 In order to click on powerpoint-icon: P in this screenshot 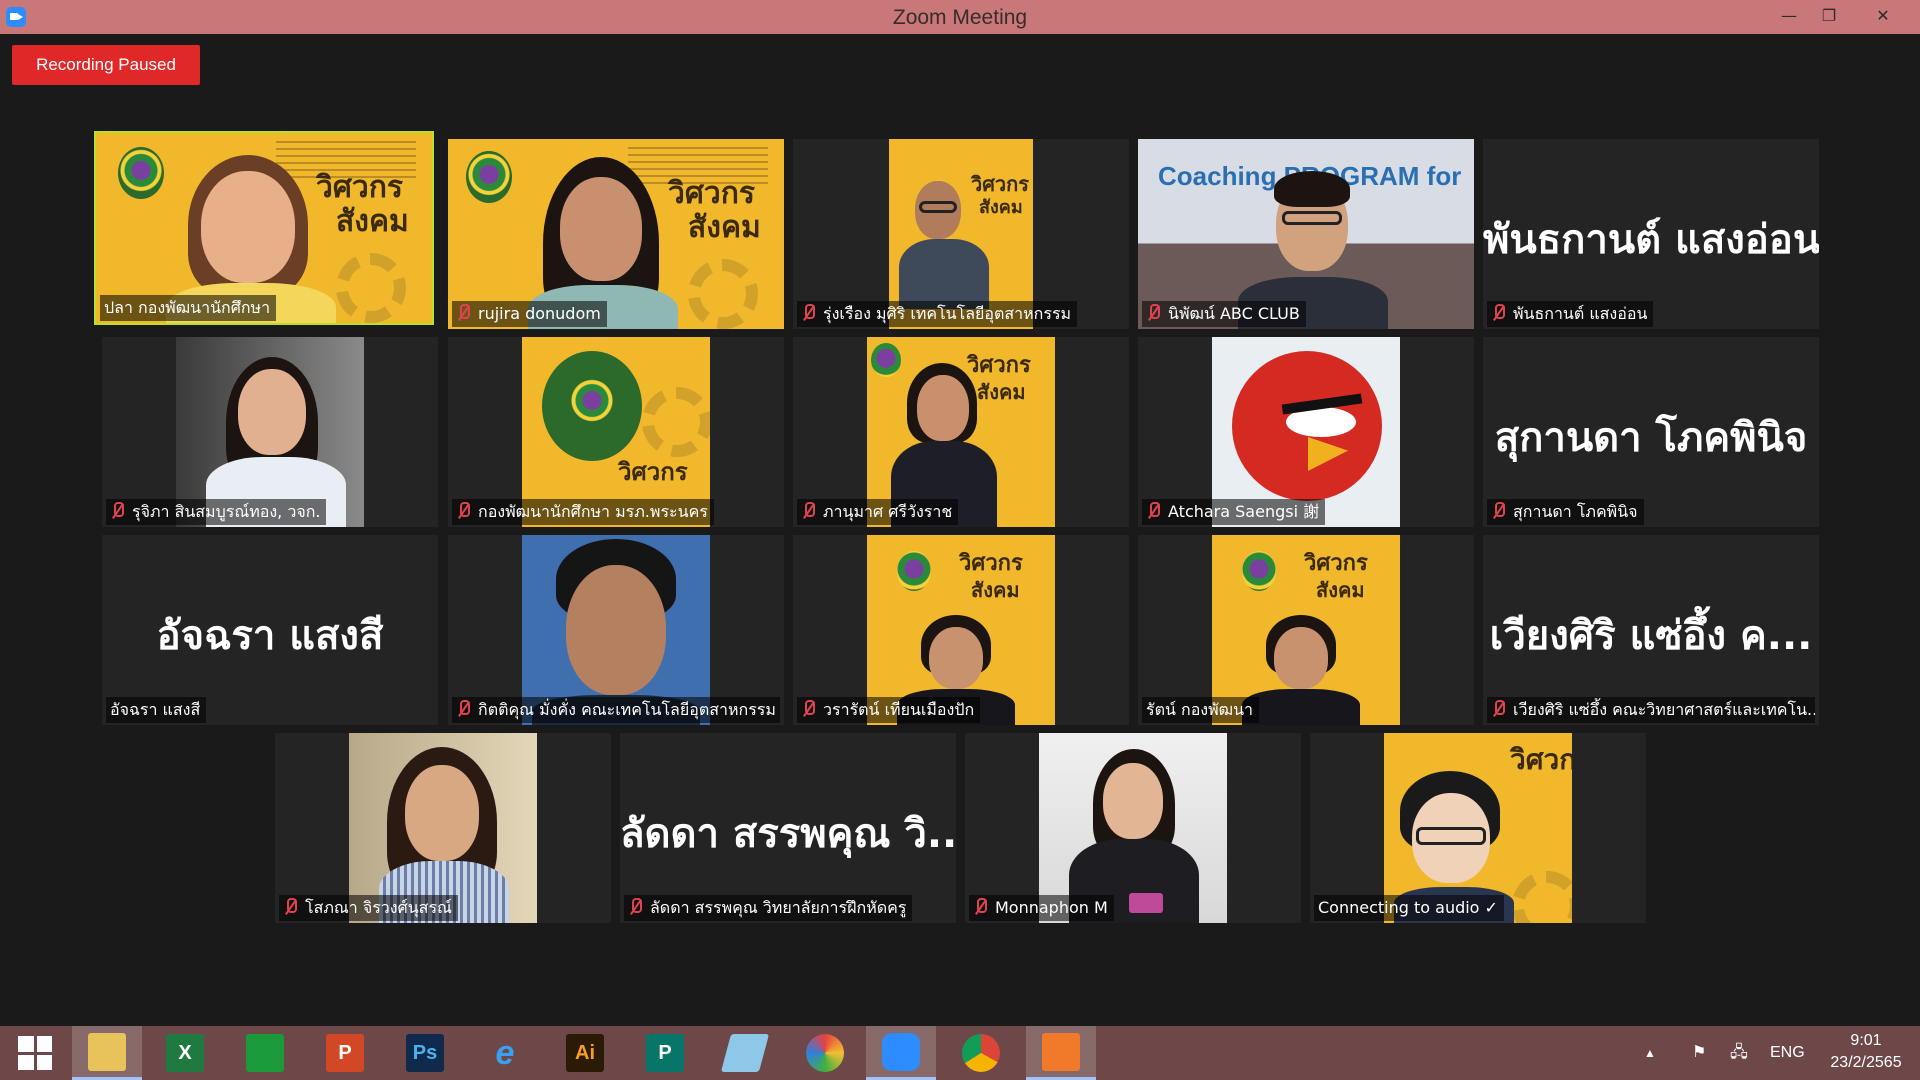, I will do `click(345, 1053)`.